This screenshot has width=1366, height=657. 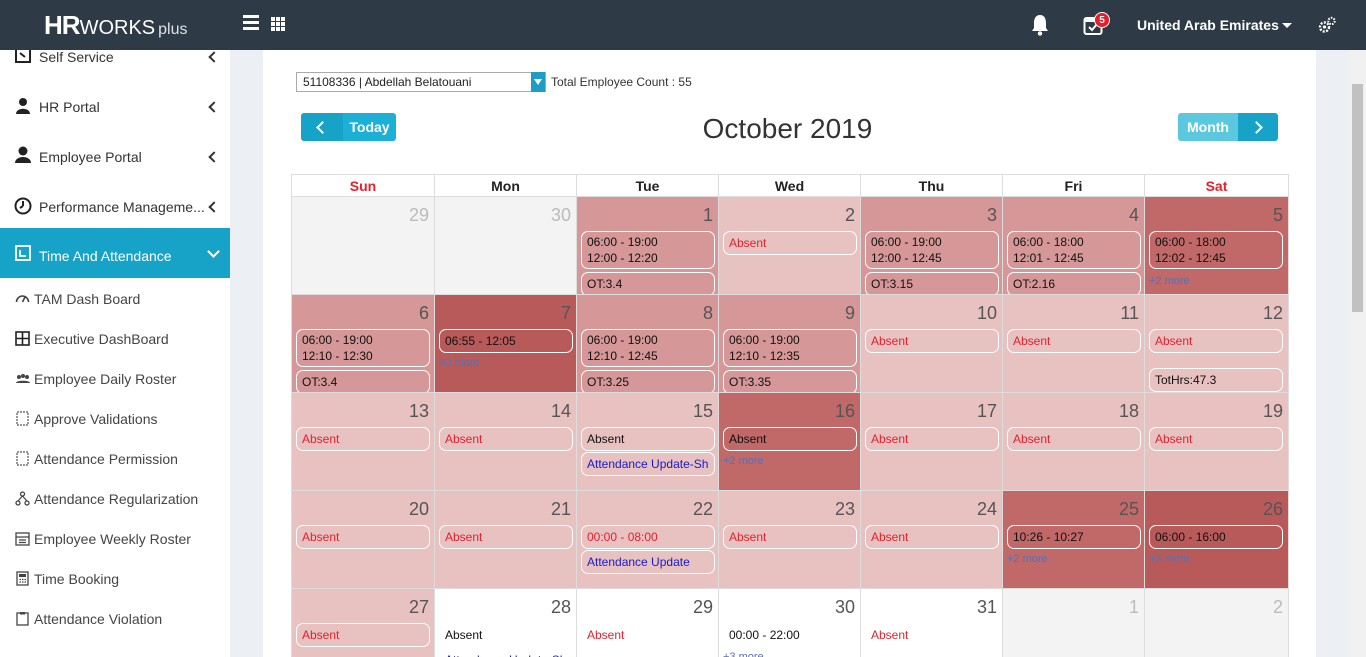 I want to click on day-number: 26, so click(x=1273, y=509).